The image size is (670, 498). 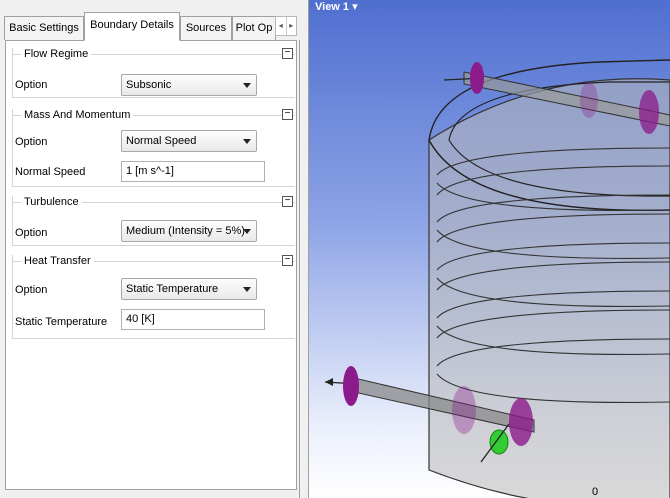 I want to click on select-value: Medium (Intensity = 5%), so click(x=185, y=231).